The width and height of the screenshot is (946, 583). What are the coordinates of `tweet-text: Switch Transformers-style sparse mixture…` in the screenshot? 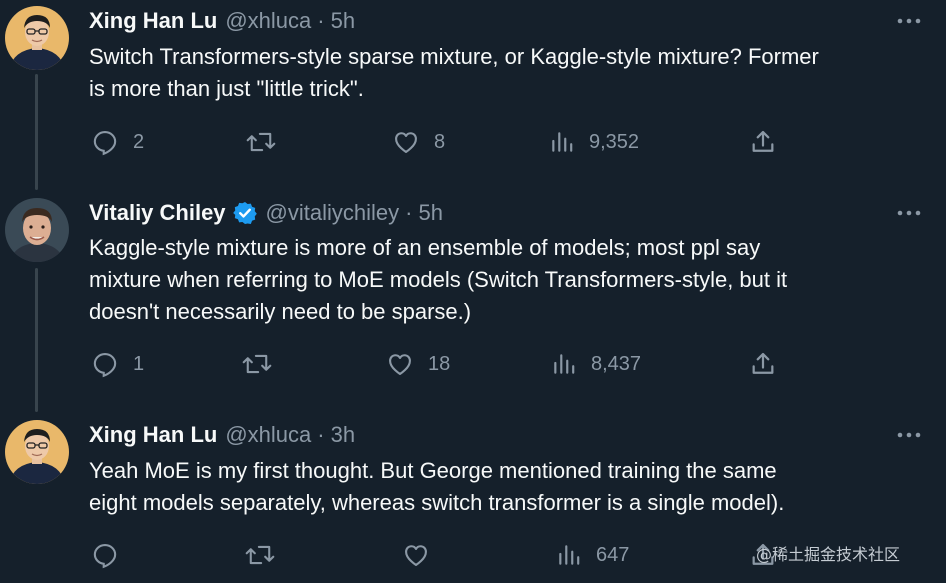 It's located at (509, 73).